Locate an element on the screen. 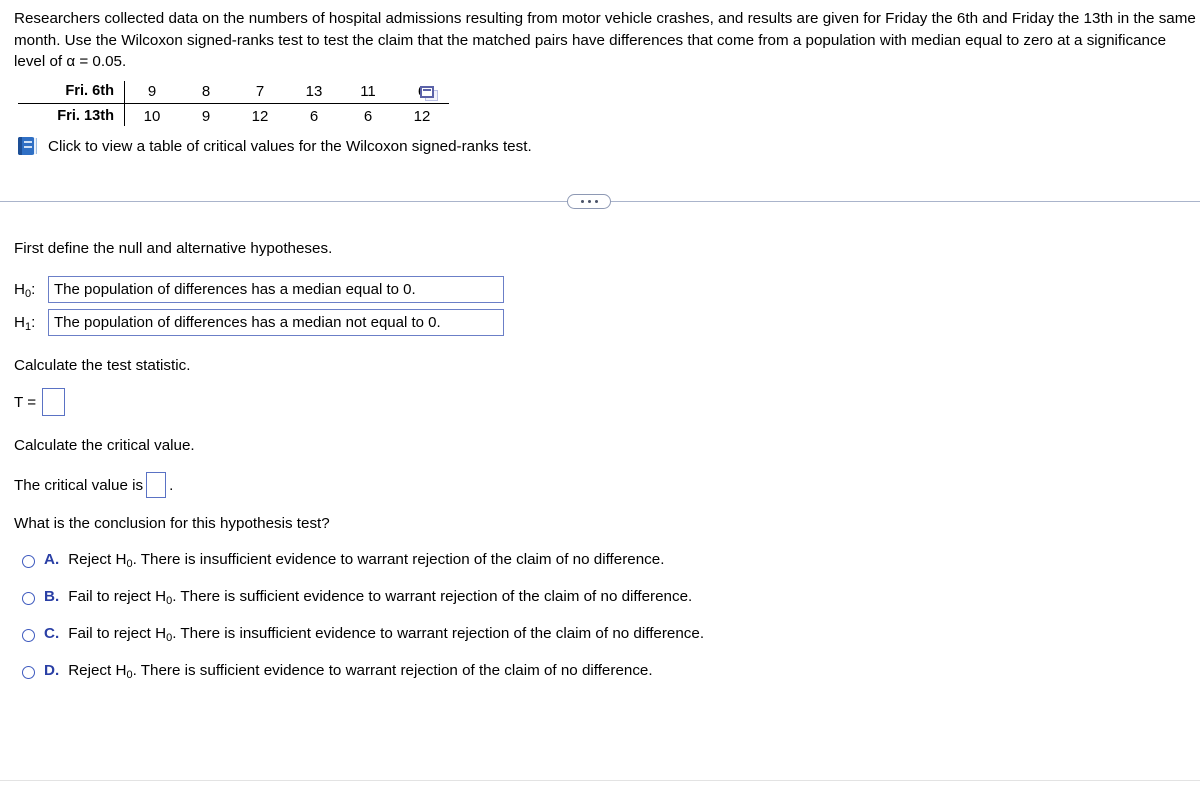 The width and height of the screenshot is (1200, 788). calculate-critical-value-instruction: Calculate the critical value. is located at coordinates (104, 445).